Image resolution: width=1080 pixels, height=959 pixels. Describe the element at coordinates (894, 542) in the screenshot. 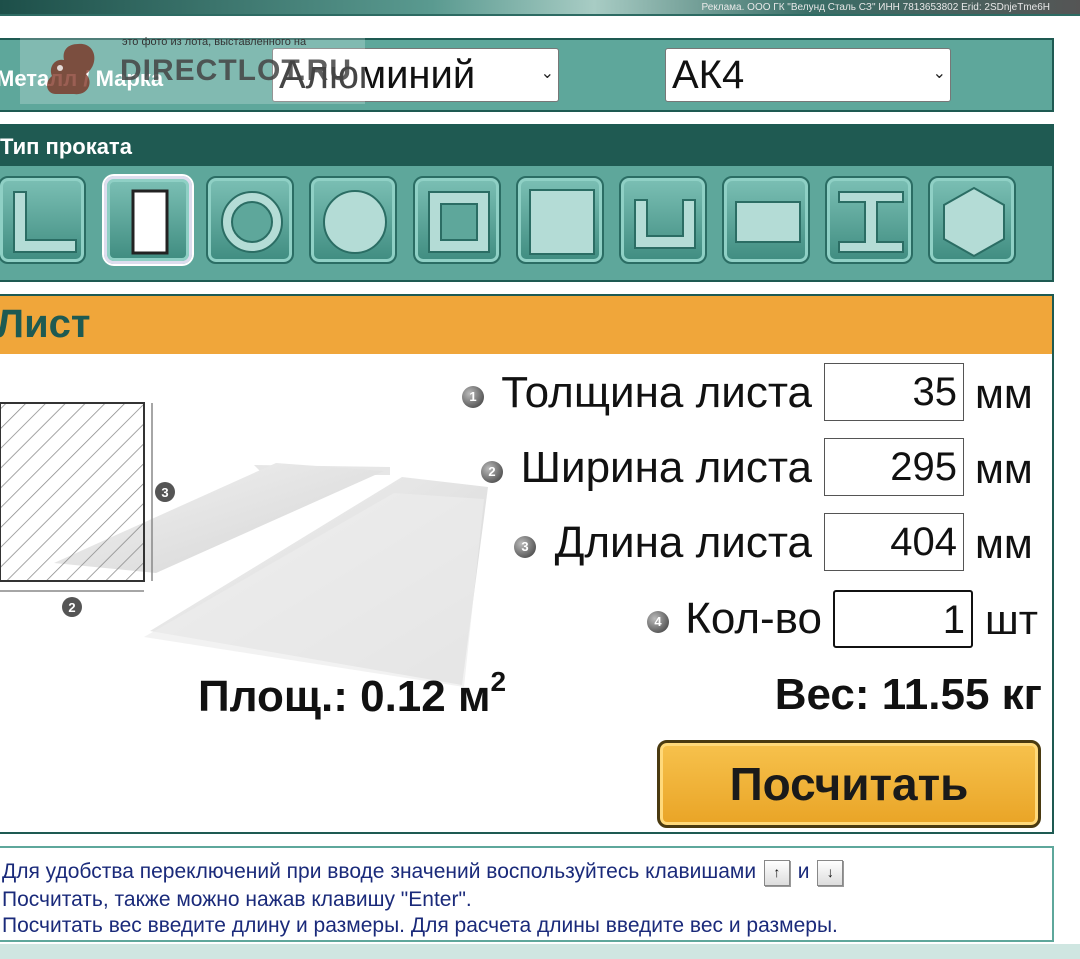

I see `length-input: 404` at that location.